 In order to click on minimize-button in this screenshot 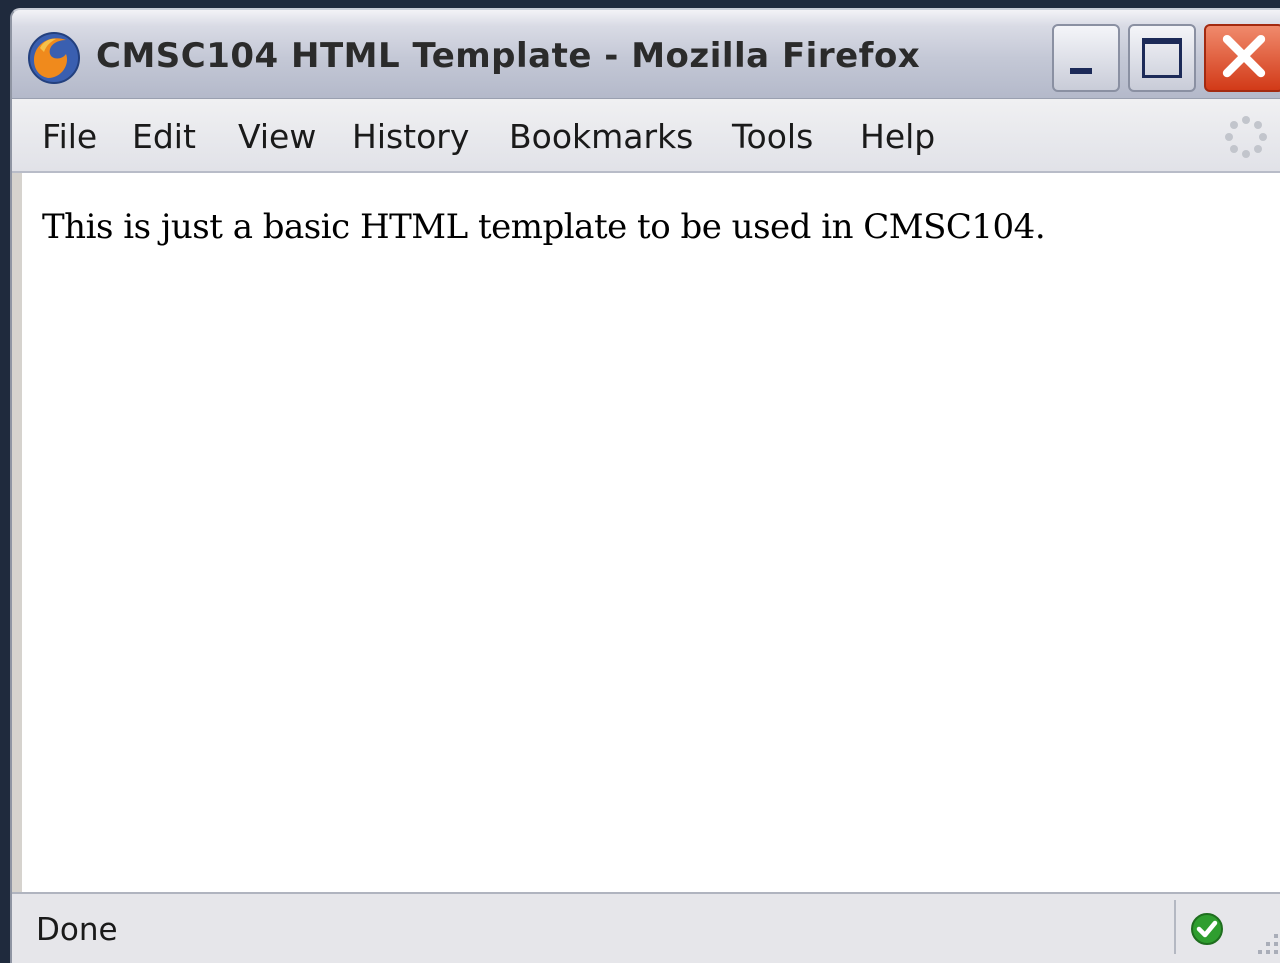, I will do `click(1086, 58)`.